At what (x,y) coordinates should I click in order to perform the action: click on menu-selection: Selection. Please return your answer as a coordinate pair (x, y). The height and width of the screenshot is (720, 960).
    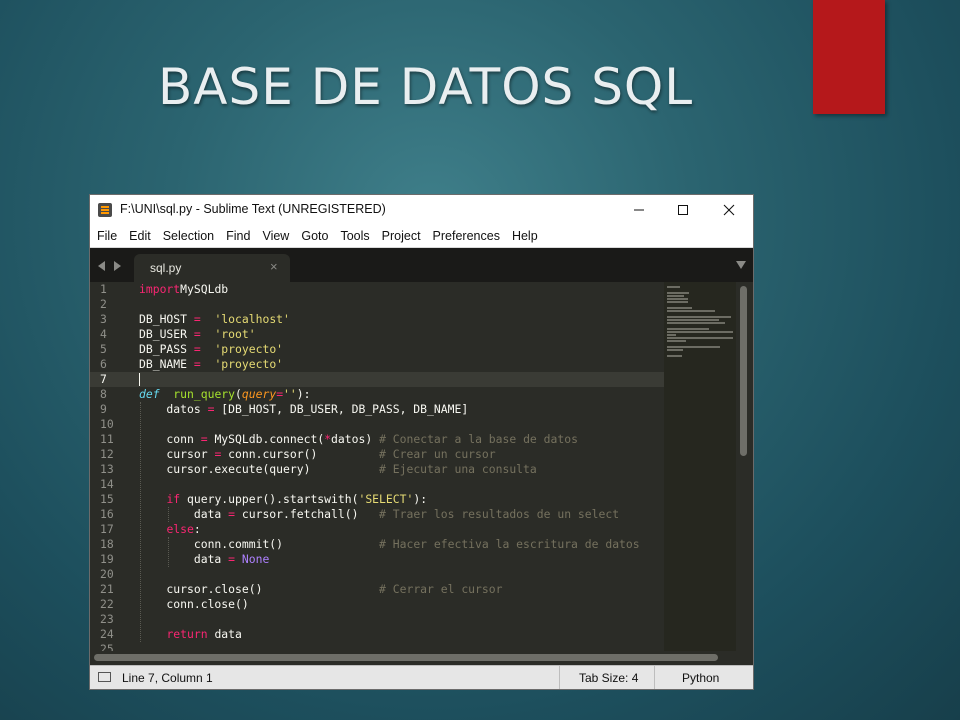
    Looking at the image, I should click on (187, 236).